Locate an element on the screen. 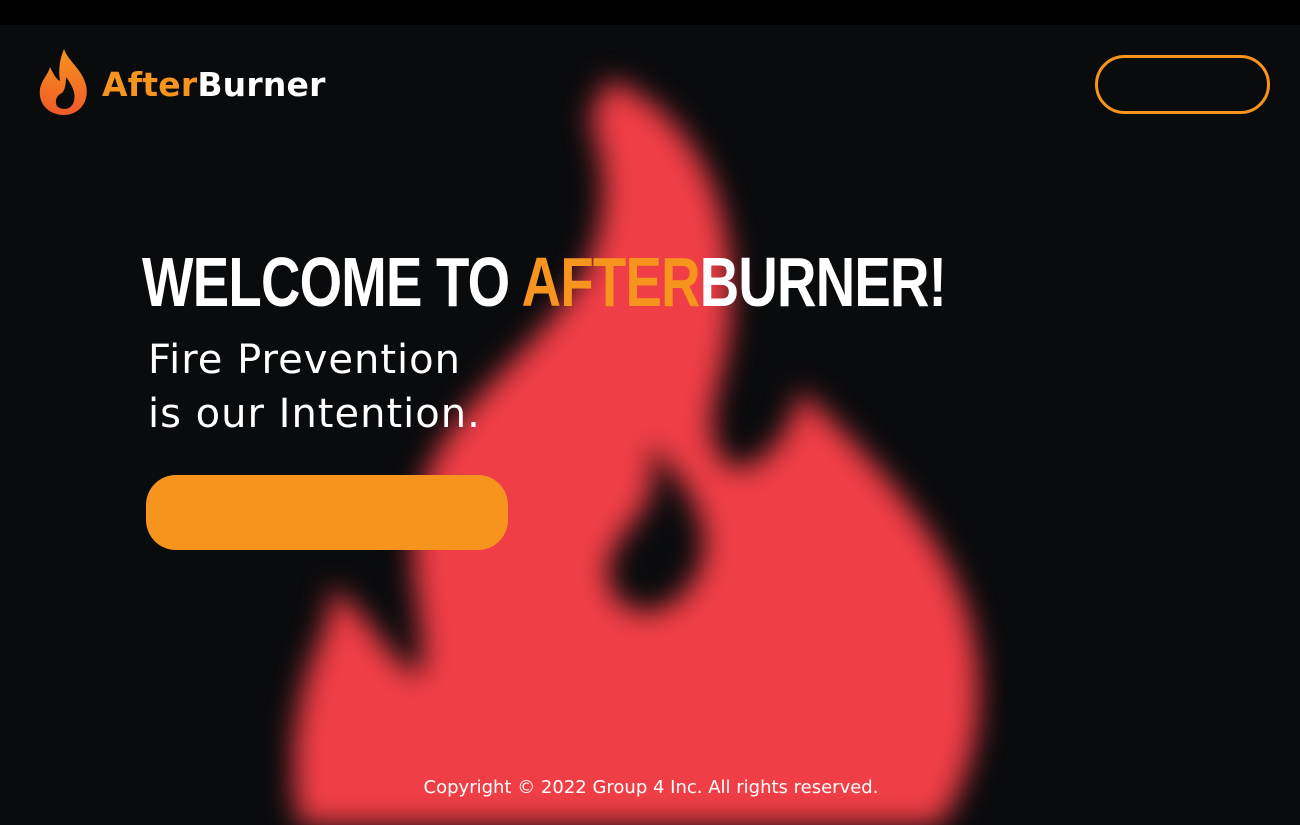 The width and height of the screenshot is (1300, 825). flame-icon is located at coordinates (63, 82).